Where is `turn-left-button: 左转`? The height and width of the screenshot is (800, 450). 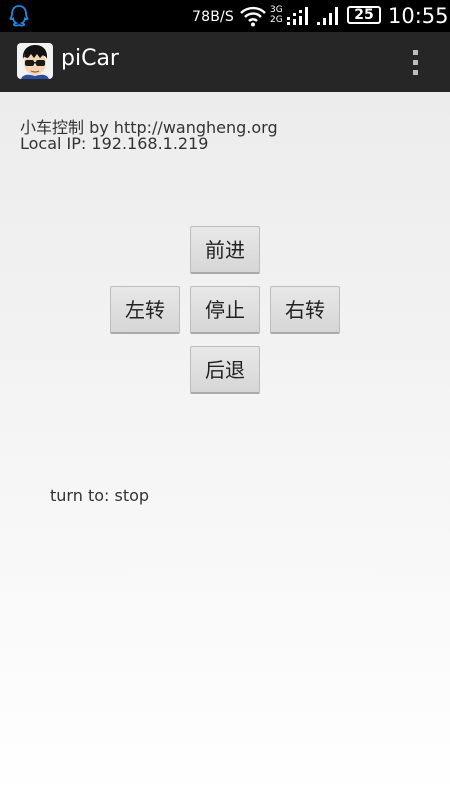 turn-left-button: 左转 is located at coordinates (145, 310).